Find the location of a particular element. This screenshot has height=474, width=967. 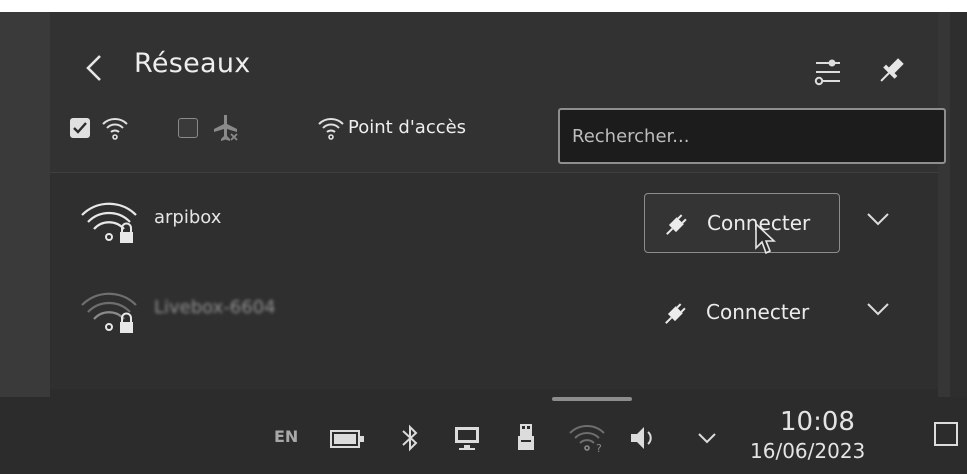

network-name: Livebox-6604 is located at coordinates (215, 307).